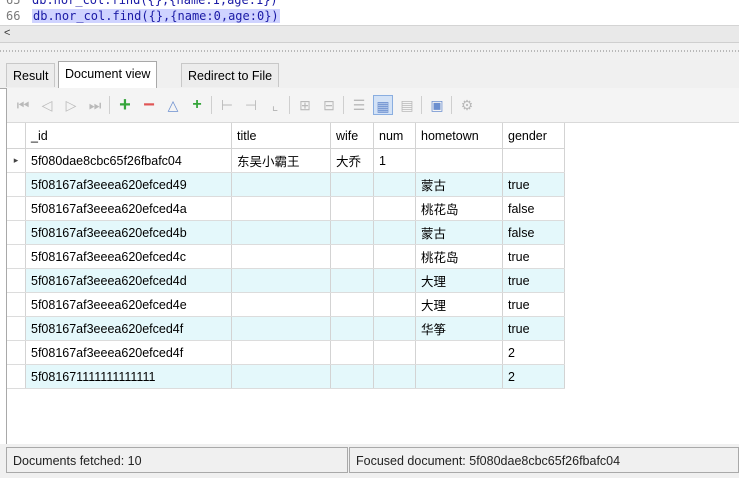  I want to click on splitter, so click(369, 52).